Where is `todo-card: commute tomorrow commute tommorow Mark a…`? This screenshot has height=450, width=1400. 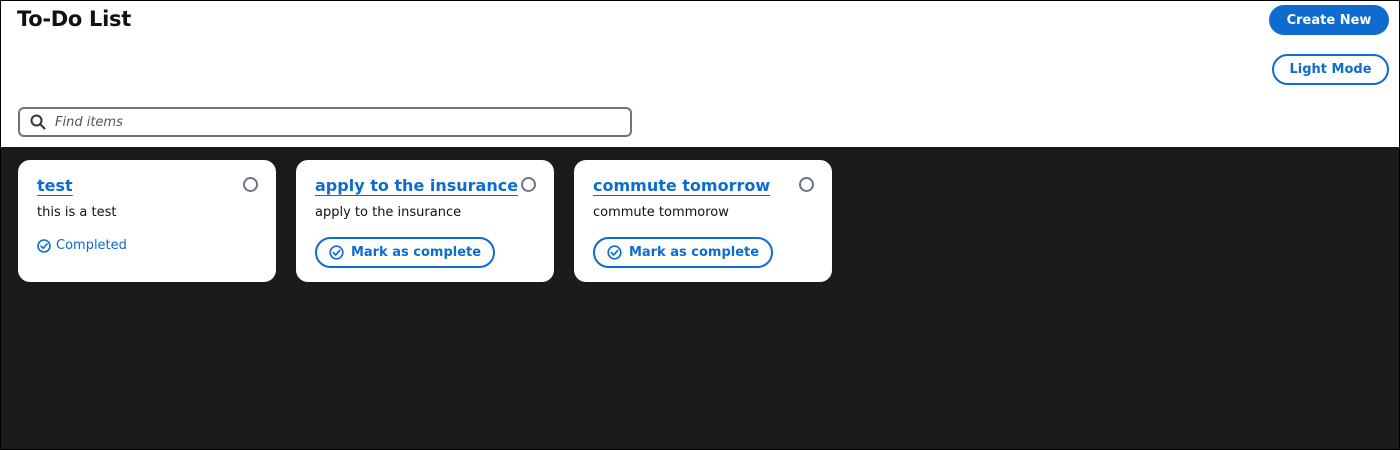
todo-card: commute tomorrow commute tommorow Mark a… is located at coordinates (703, 221).